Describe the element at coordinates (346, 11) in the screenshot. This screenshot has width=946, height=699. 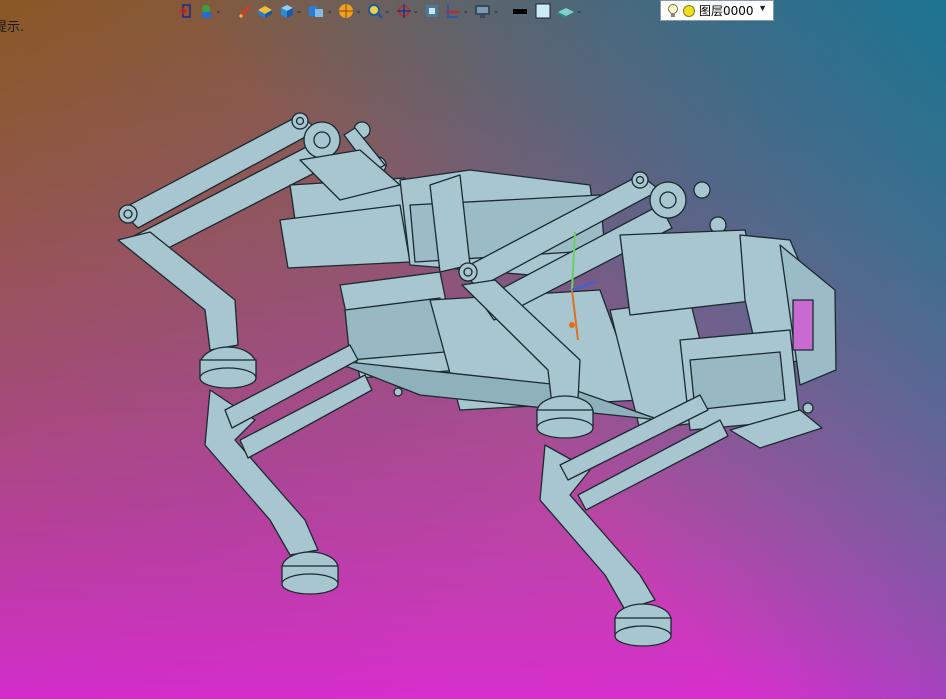
I see `render-sphere-icon` at that location.